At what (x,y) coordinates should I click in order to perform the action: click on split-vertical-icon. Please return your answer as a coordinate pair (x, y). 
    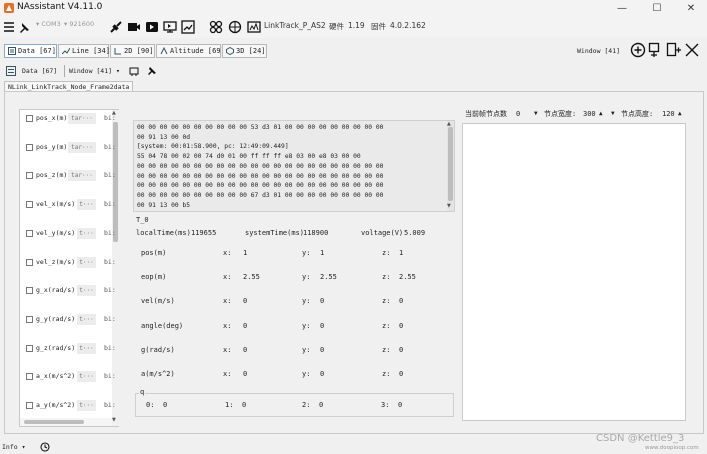
    Looking at the image, I should click on (674, 50).